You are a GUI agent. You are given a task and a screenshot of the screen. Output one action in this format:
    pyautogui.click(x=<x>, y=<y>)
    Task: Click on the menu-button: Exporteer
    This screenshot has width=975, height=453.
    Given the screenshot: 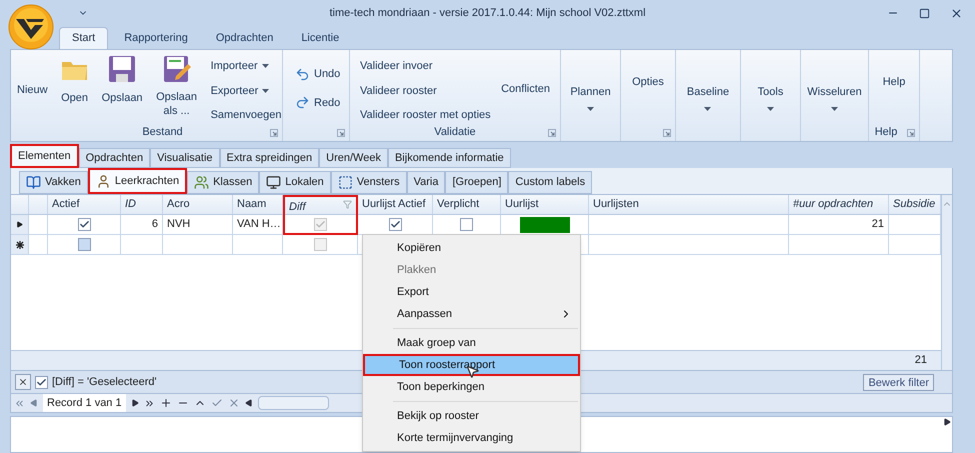 What is the action you would take?
    pyautogui.click(x=240, y=90)
    